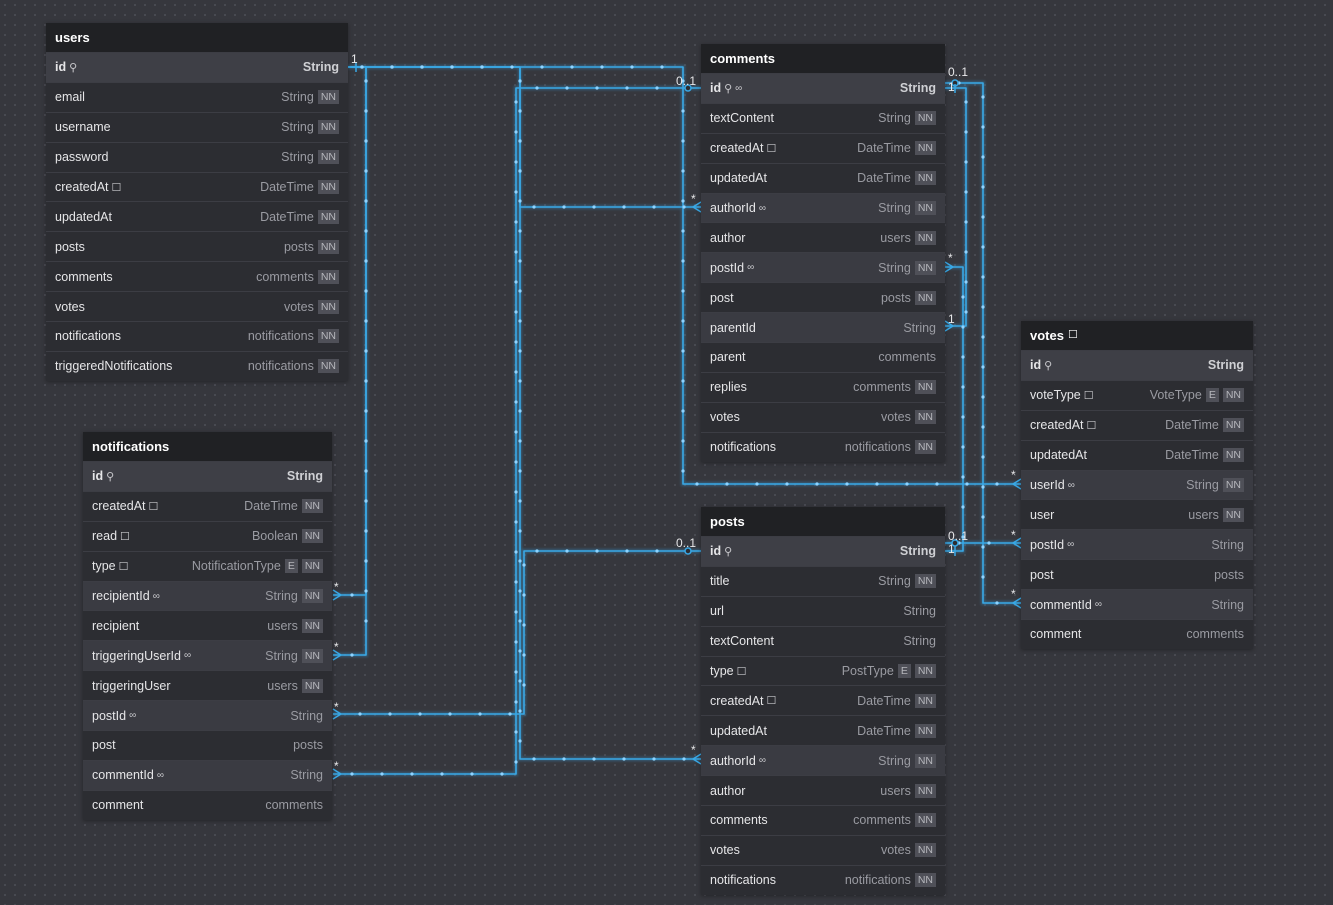  Describe the element at coordinates (197, 216) in the screenshot. I see `field-row-users-updatedAt: updatedAt DateTime NN` at that location.